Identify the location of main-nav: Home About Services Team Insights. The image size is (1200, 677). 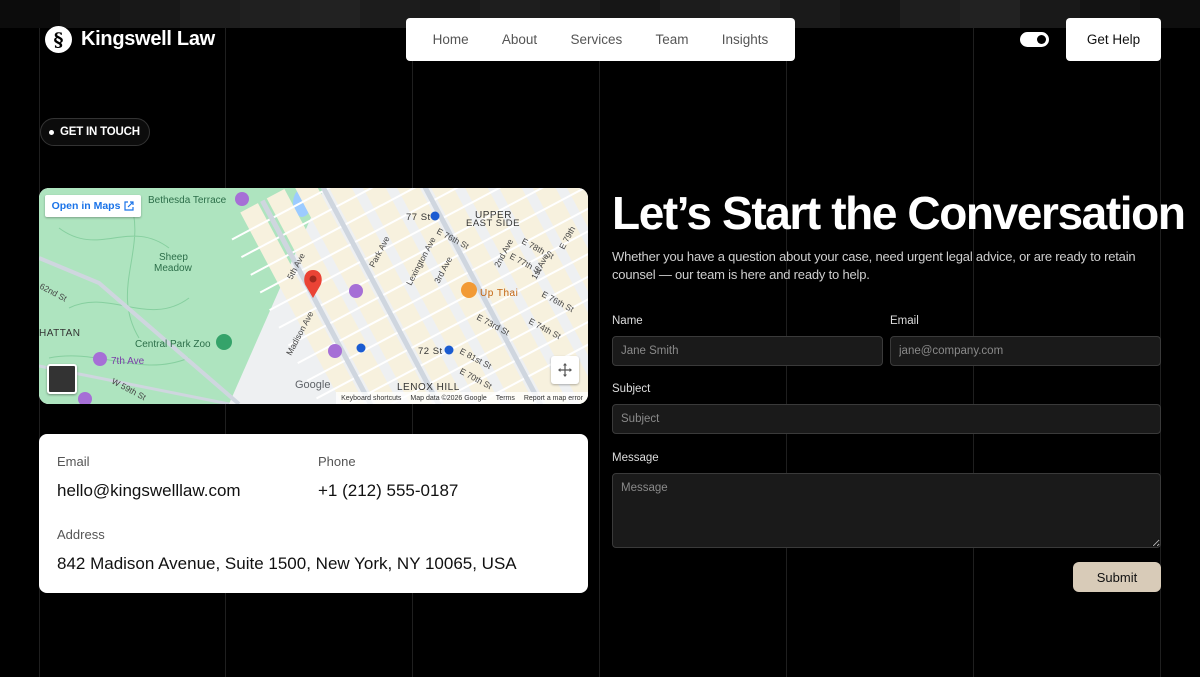
(600, 39).